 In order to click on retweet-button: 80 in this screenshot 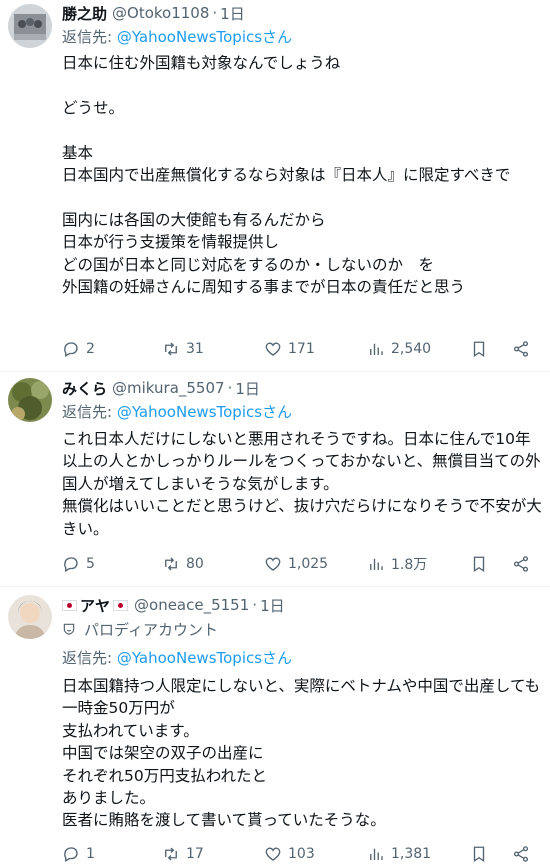, I will do `click(183, 564)`.